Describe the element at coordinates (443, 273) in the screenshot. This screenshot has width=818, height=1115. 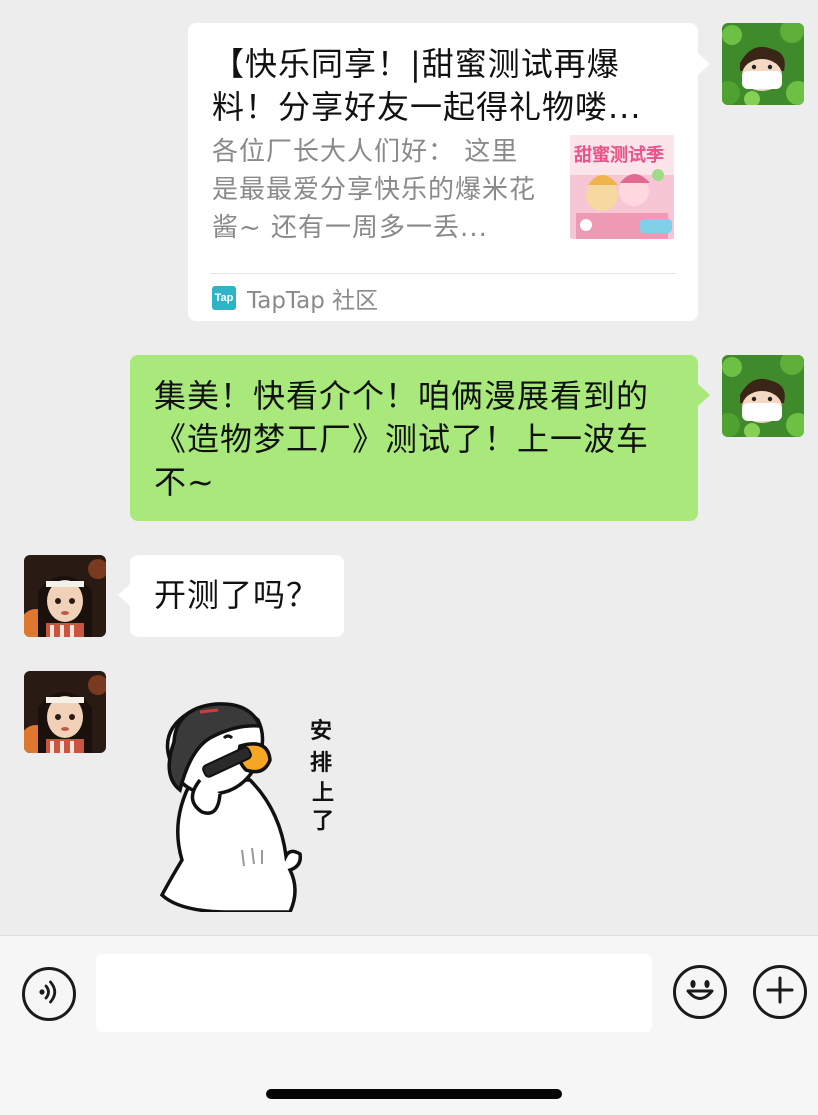
I see `link-card-divider` at that location.